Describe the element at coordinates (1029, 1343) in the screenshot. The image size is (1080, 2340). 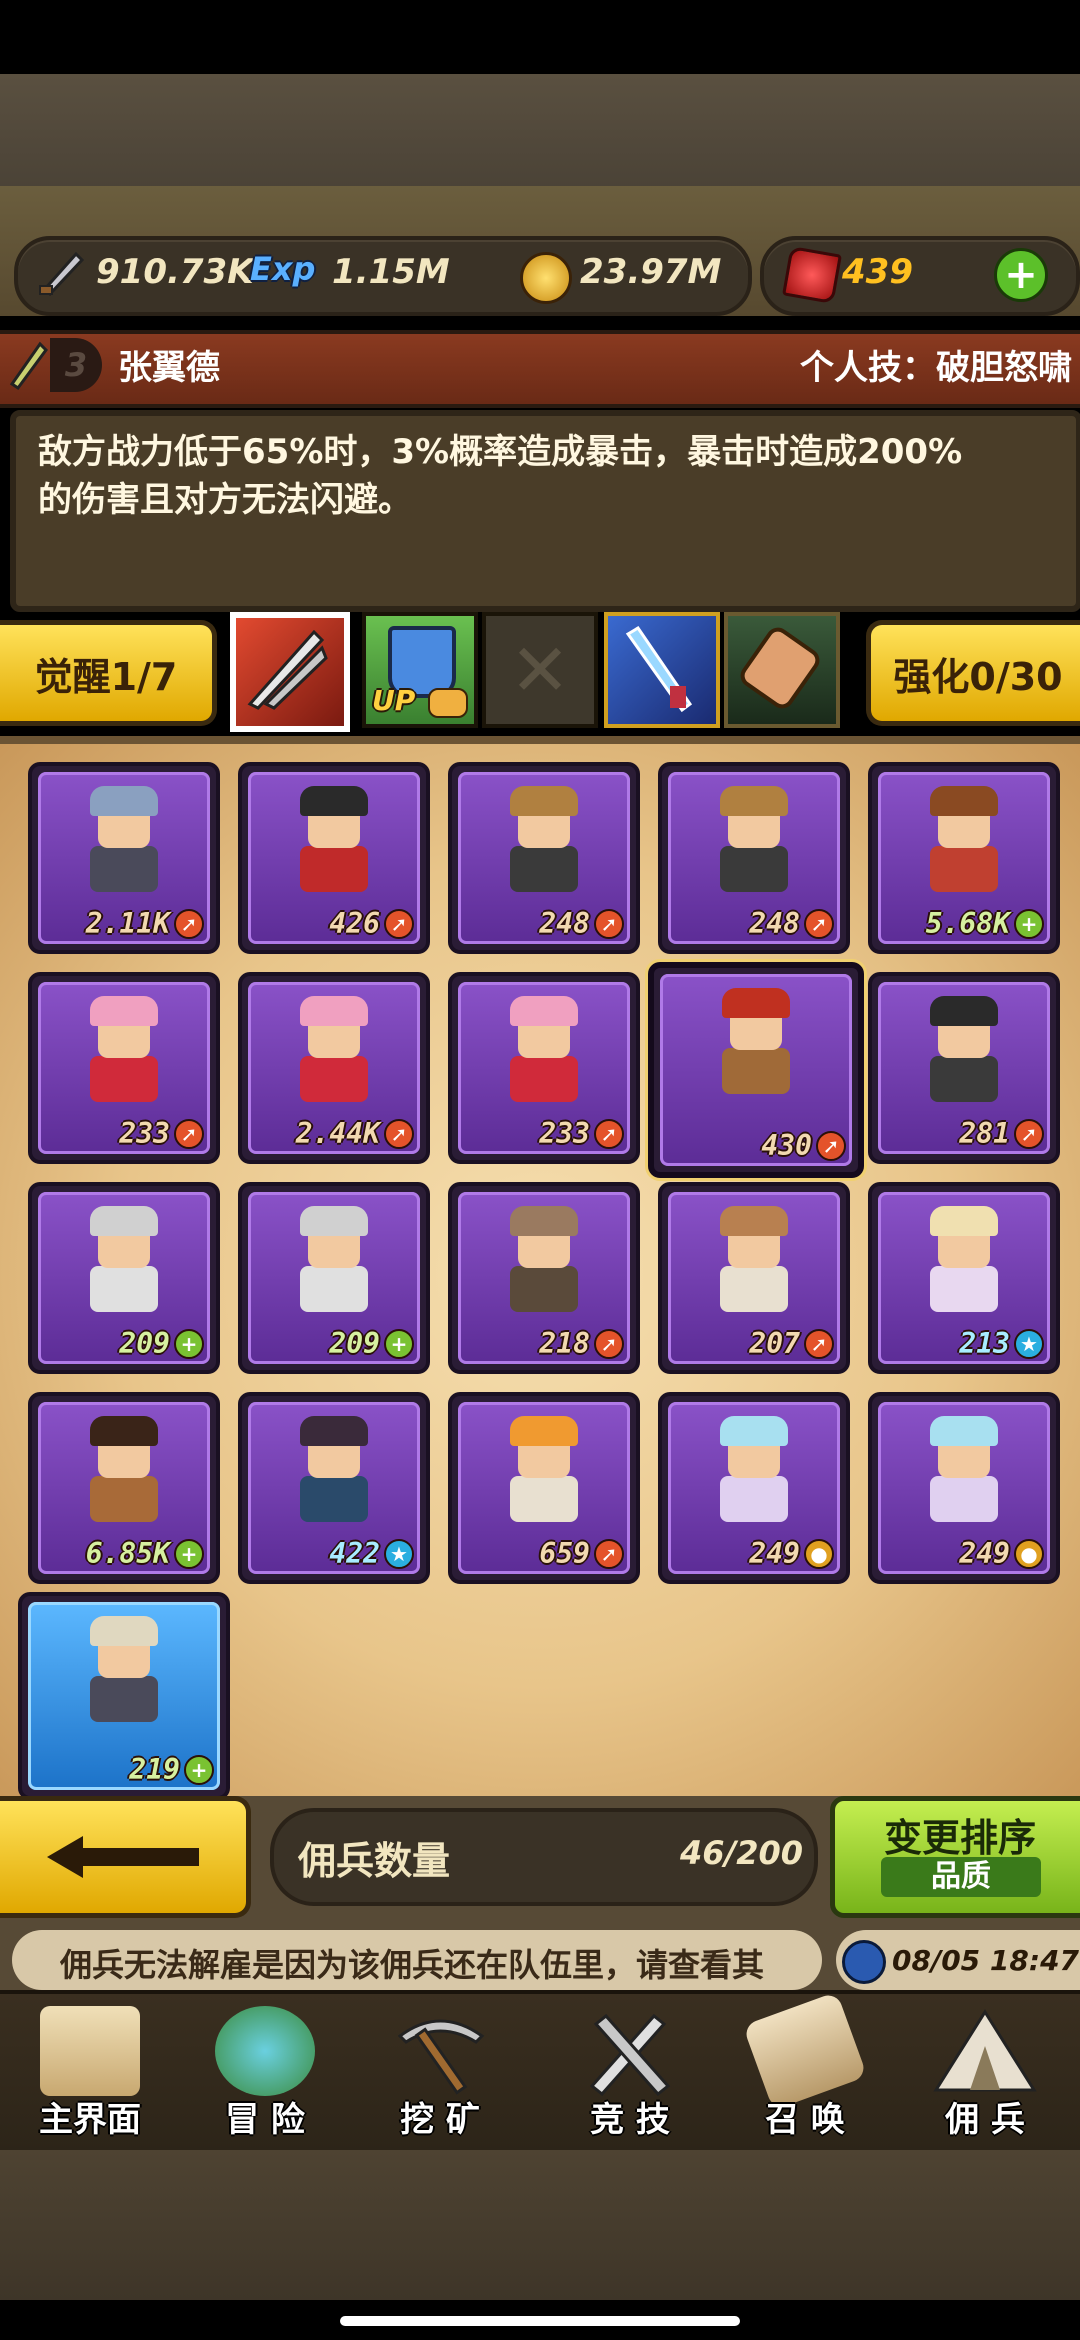
I see `star-badge-icon: ★` at that location.